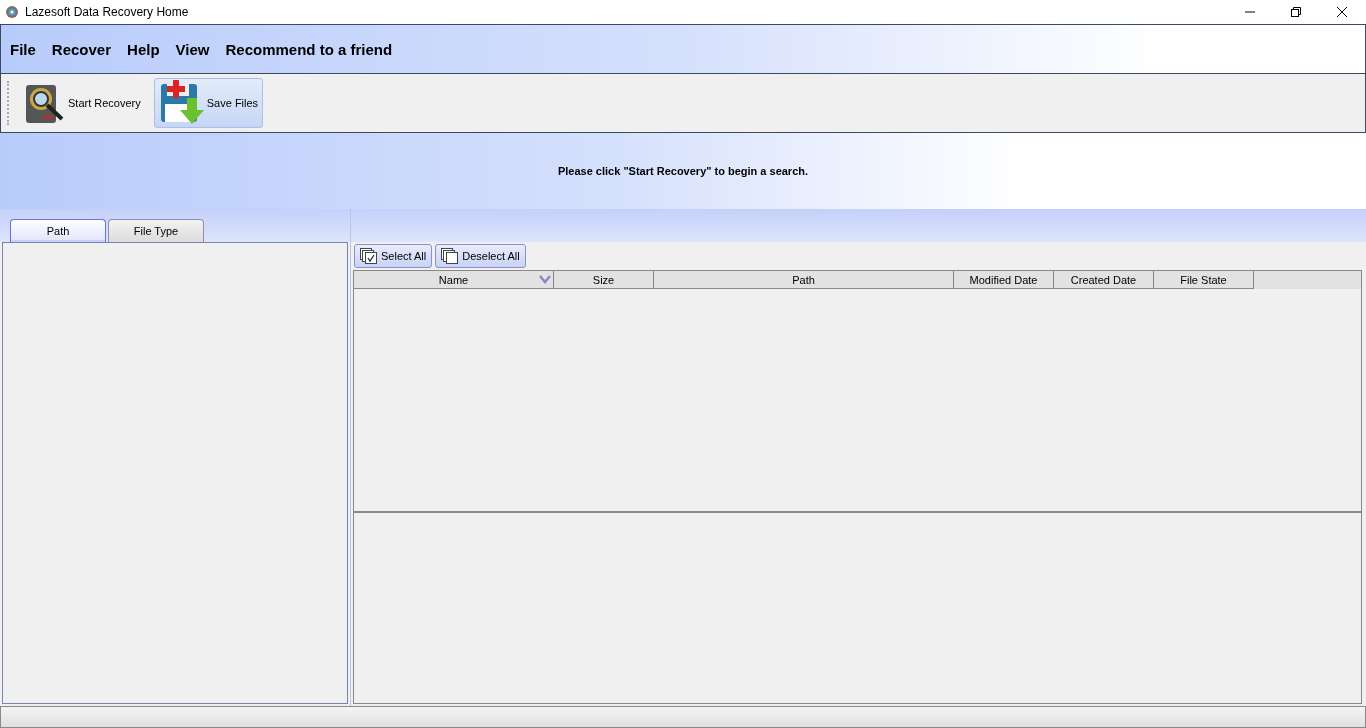 The height and width of the screenshot is (728, 1366). Describe the element at coordinates (82, 103) in the screenshot. I see `toolbar-button: Start Recovery` at that location.